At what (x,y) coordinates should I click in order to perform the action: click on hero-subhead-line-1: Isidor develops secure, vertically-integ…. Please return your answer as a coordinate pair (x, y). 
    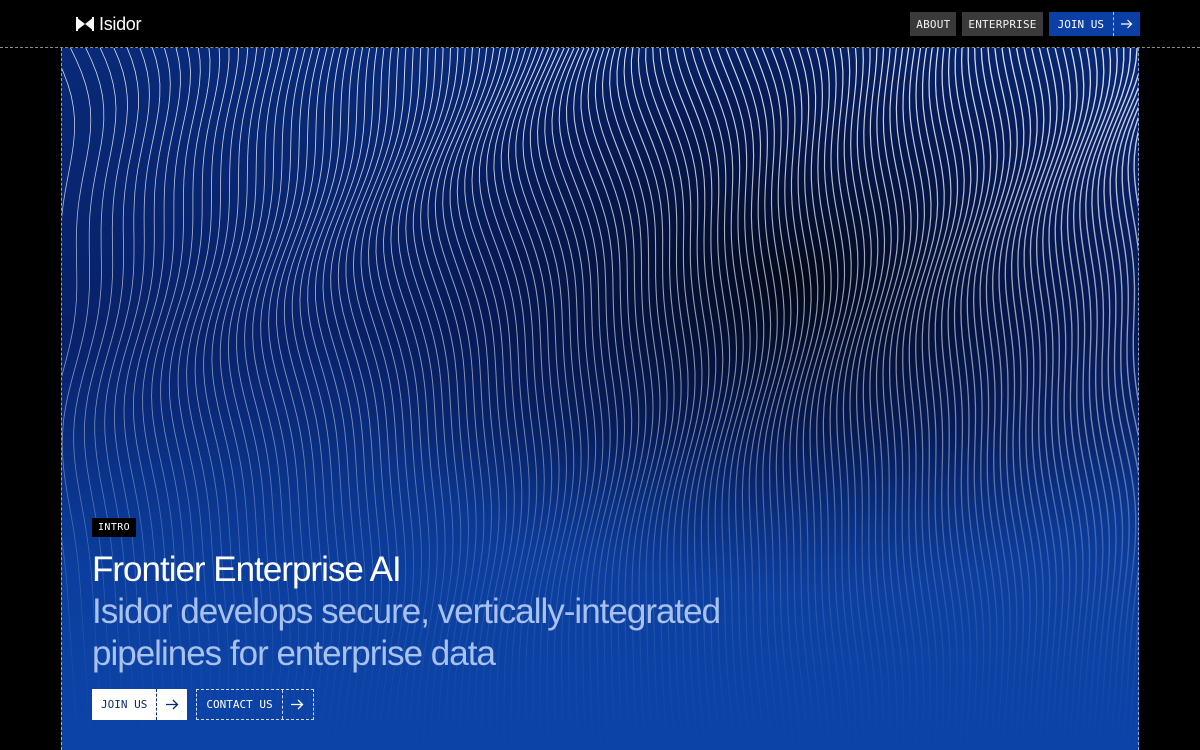
    Looking at the image, I should click on (406, 611).